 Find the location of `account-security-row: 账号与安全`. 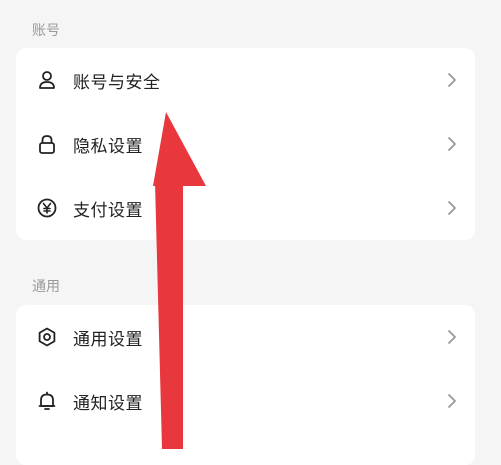

account-security-row: 账号与安全 is located at coordinates (245, 80).